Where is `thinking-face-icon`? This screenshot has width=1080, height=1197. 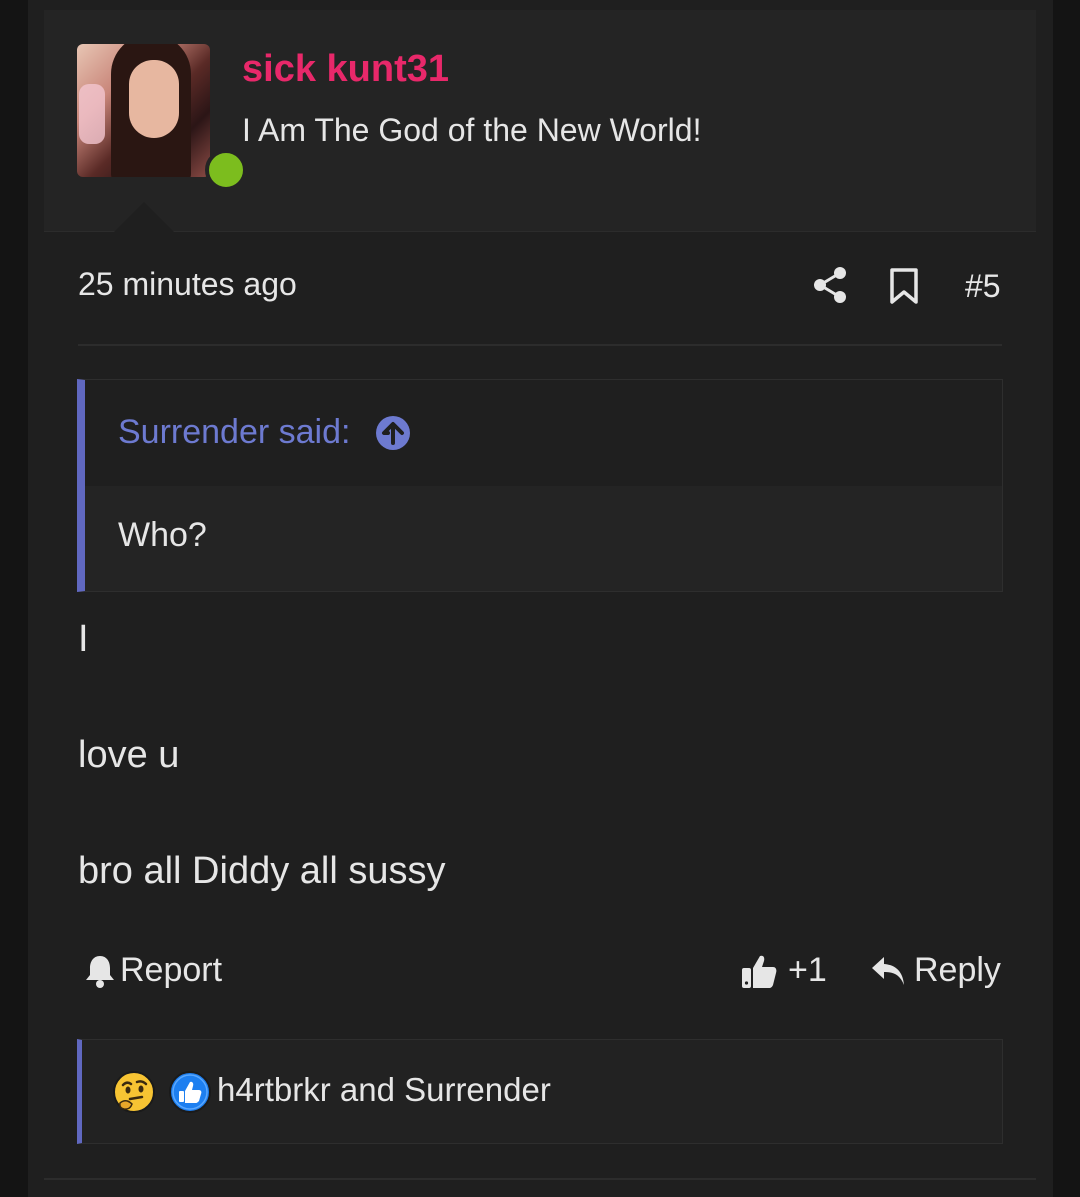
thinking-face-icon is located at coordinates (134, 1092).